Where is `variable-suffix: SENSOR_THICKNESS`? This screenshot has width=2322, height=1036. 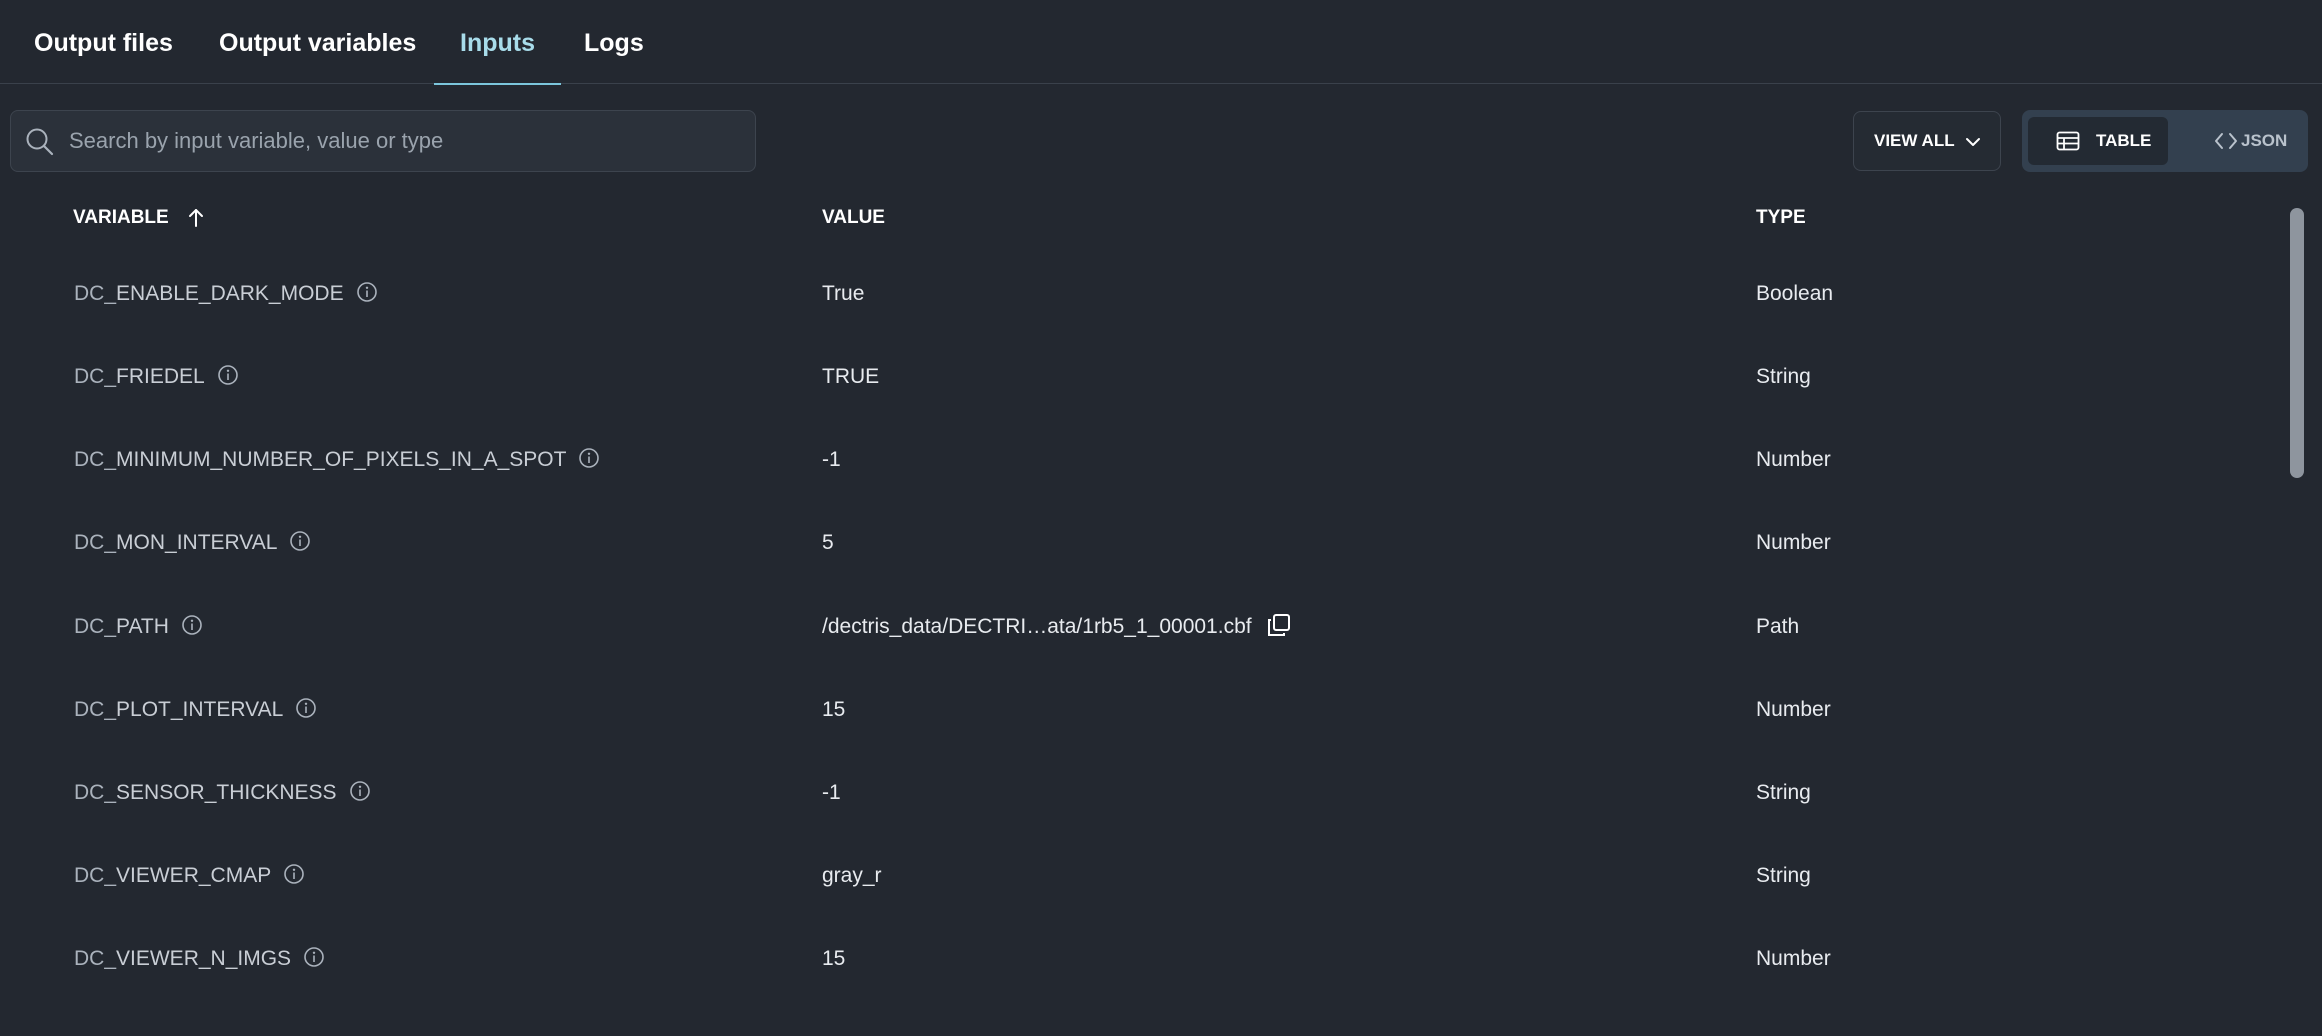
variable-suffix: SENSOR_THICKNESS is located at coordinates (226, 792).